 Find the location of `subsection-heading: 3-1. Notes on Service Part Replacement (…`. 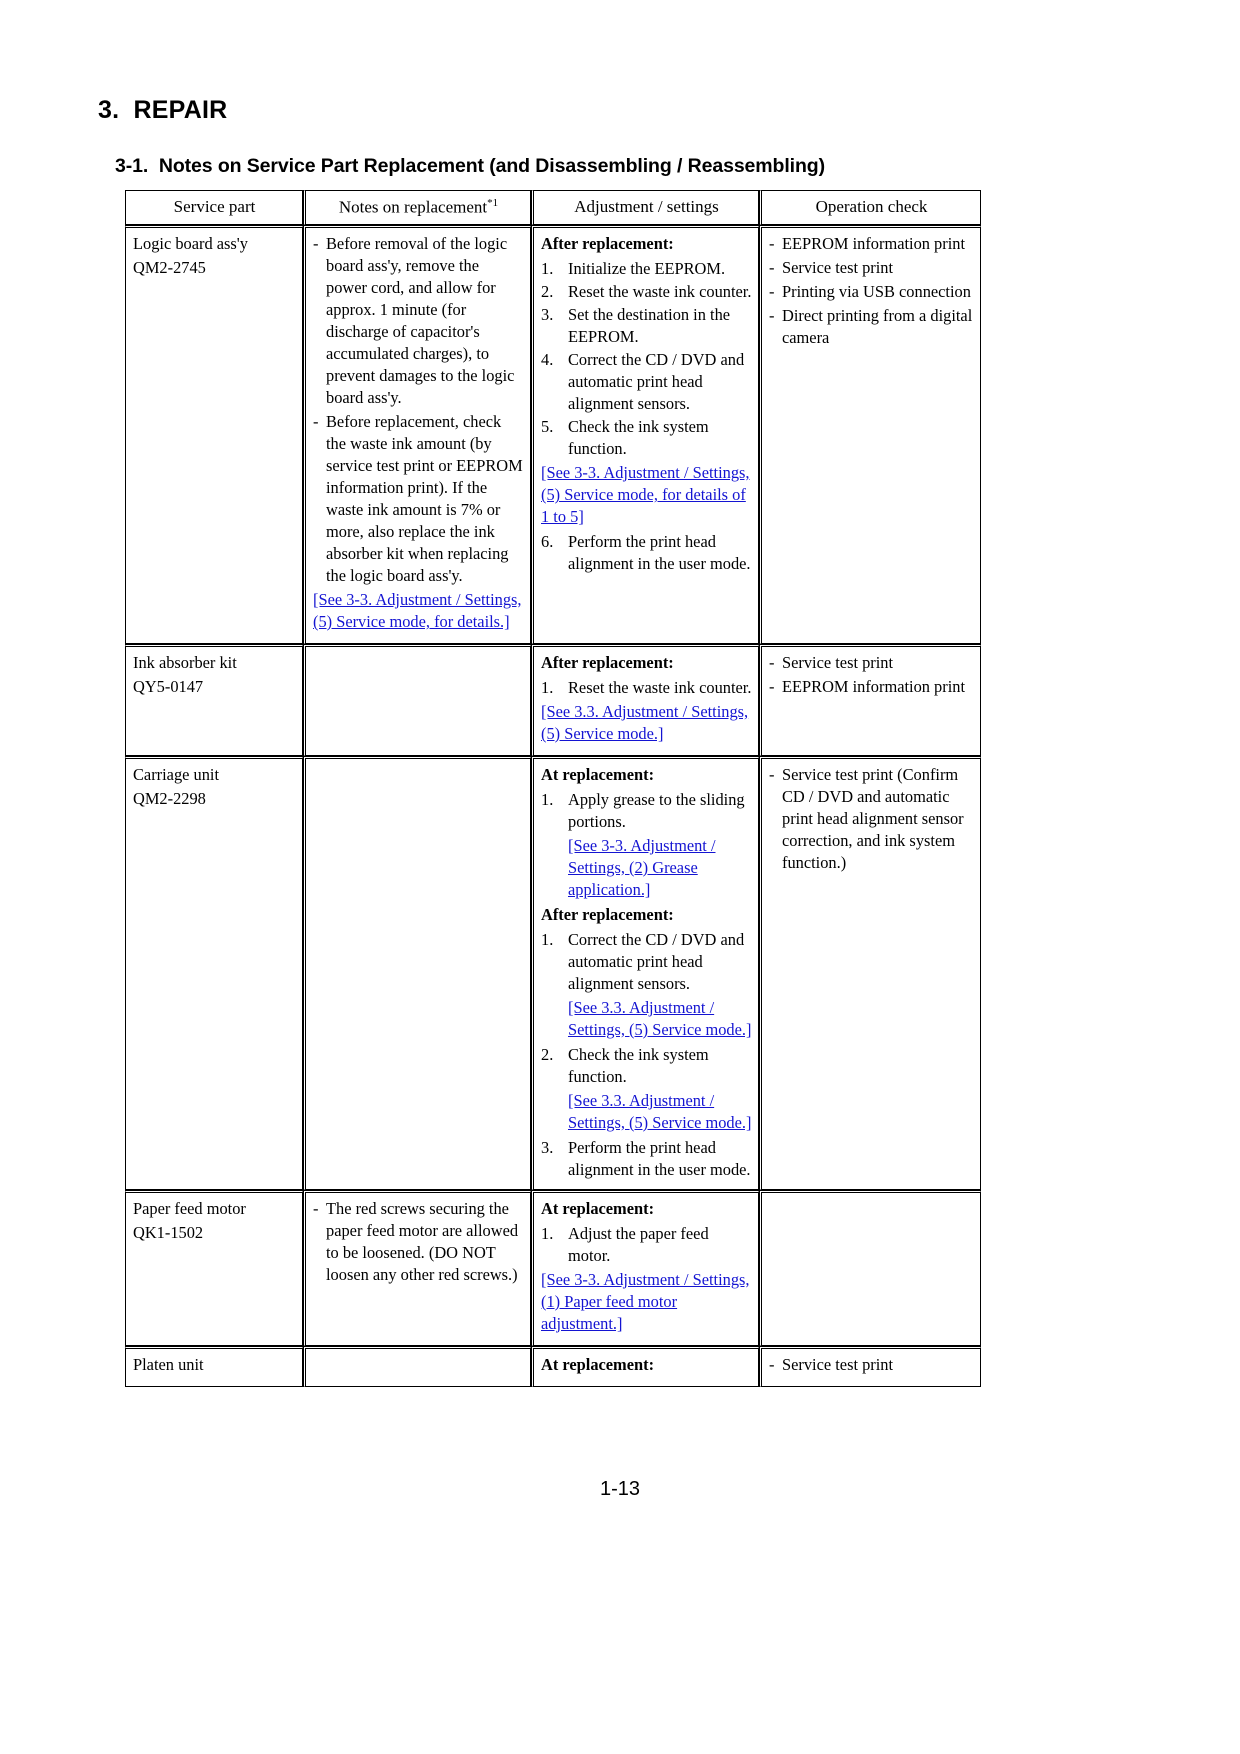

subsection-heading: 3-1. Notes on Service Part Replacement (… is located at coordinates (470, 166).